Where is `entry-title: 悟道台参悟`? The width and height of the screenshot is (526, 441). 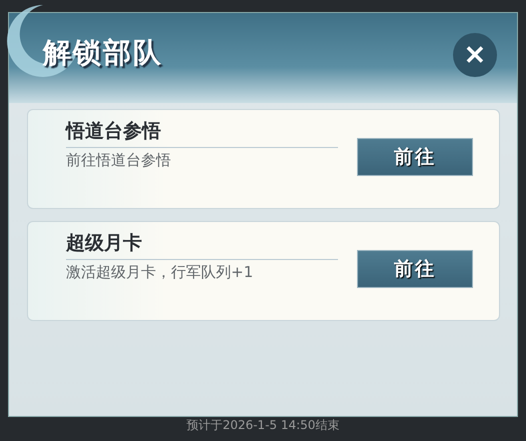 entry-title: 悟道台参悟 is located at coordinates (202, 133).